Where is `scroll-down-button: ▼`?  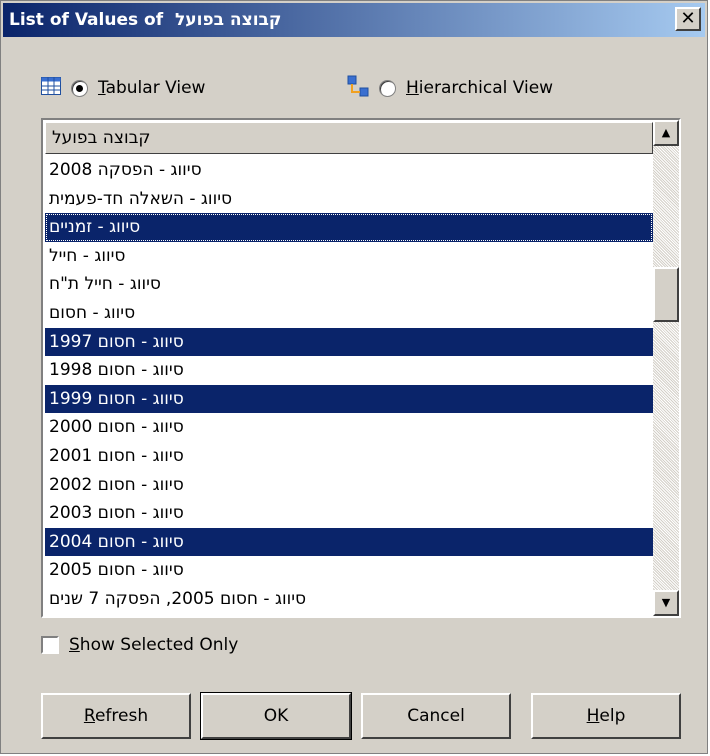 scroll-down-button: ▼ is located at coordinates (666, 603).